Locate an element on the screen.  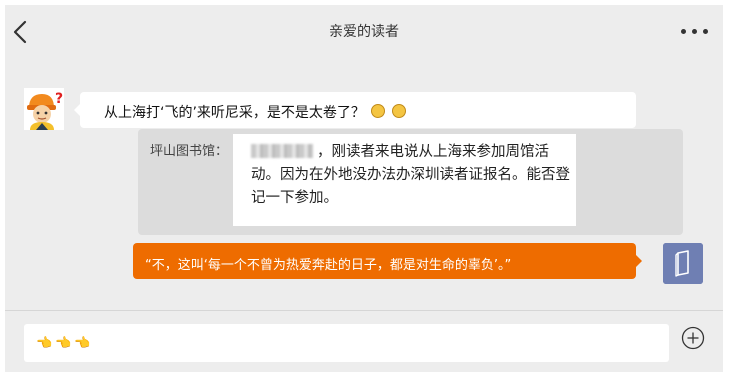
top-bar: 亲爱的读者 is located at coordinates (364, 31).